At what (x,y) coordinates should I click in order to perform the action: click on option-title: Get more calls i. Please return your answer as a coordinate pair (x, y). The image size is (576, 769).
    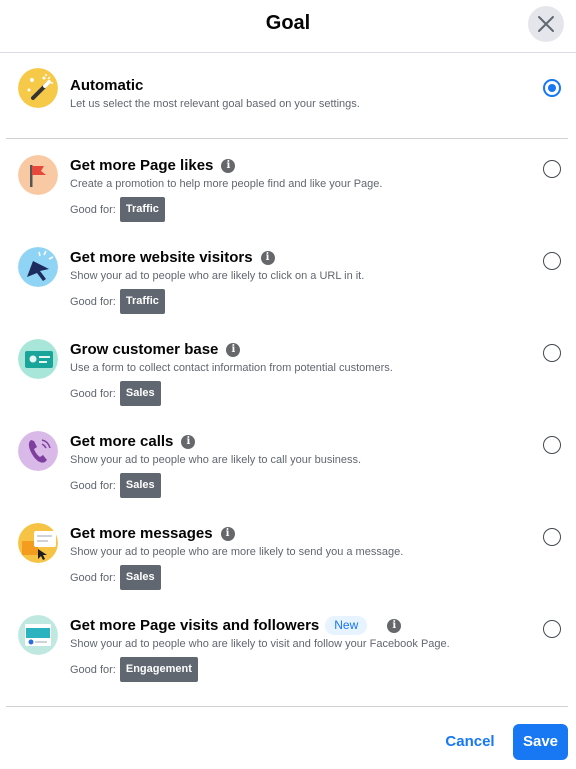
    Looking at the image, I should click on (133, 441).